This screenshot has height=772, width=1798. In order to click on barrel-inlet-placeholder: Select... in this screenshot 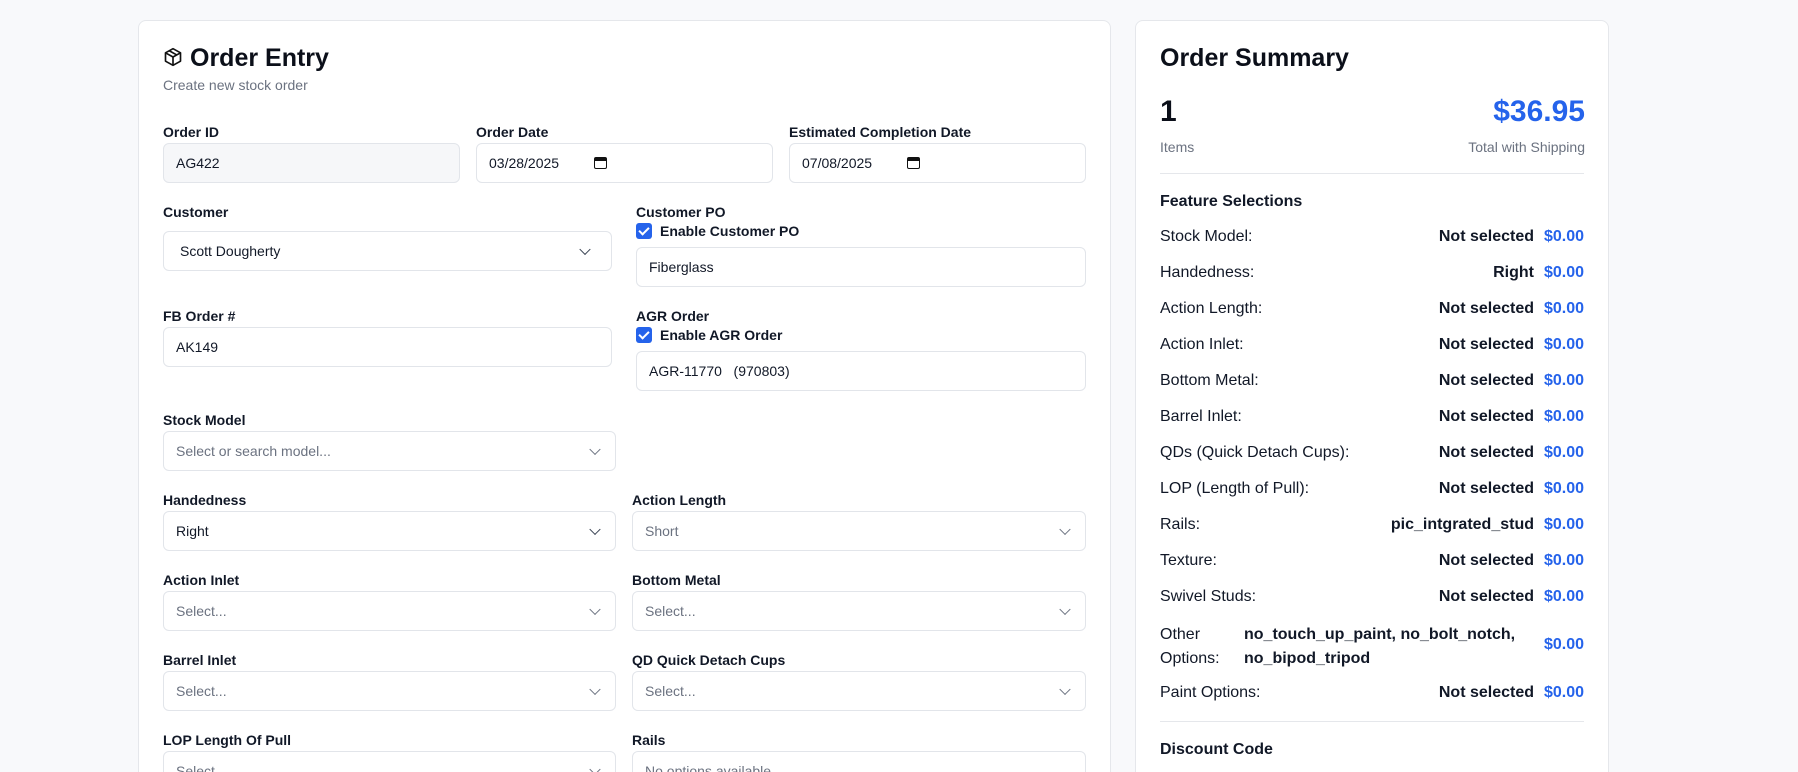, I will do `click(201, 691)`.